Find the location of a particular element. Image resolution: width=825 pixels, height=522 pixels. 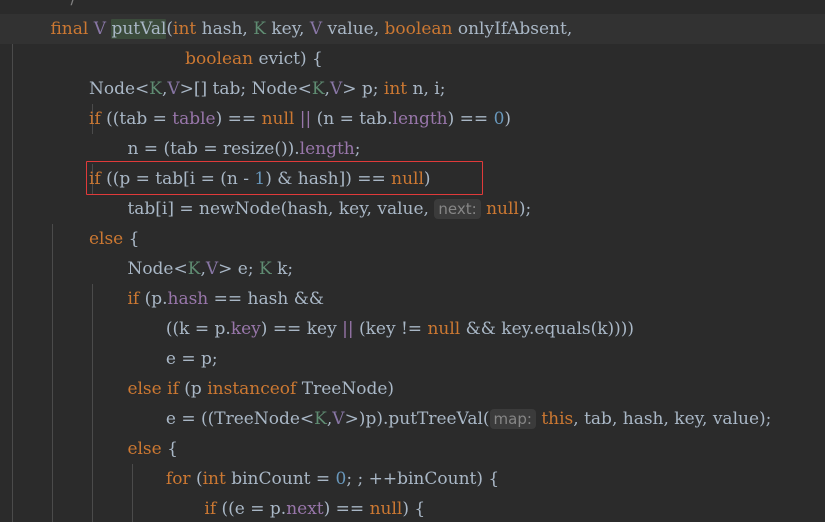

code-token: ; is located at coordinates (357, 149).